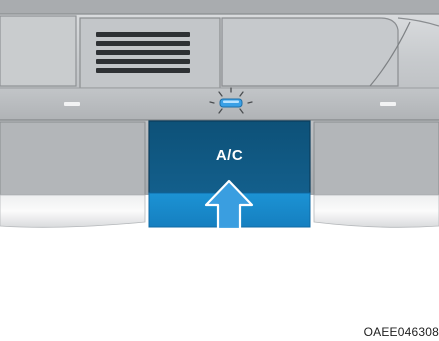 The width and height of the screenshot is (439, 341). I want to click on upper-bezel-left, so click(38, 51).